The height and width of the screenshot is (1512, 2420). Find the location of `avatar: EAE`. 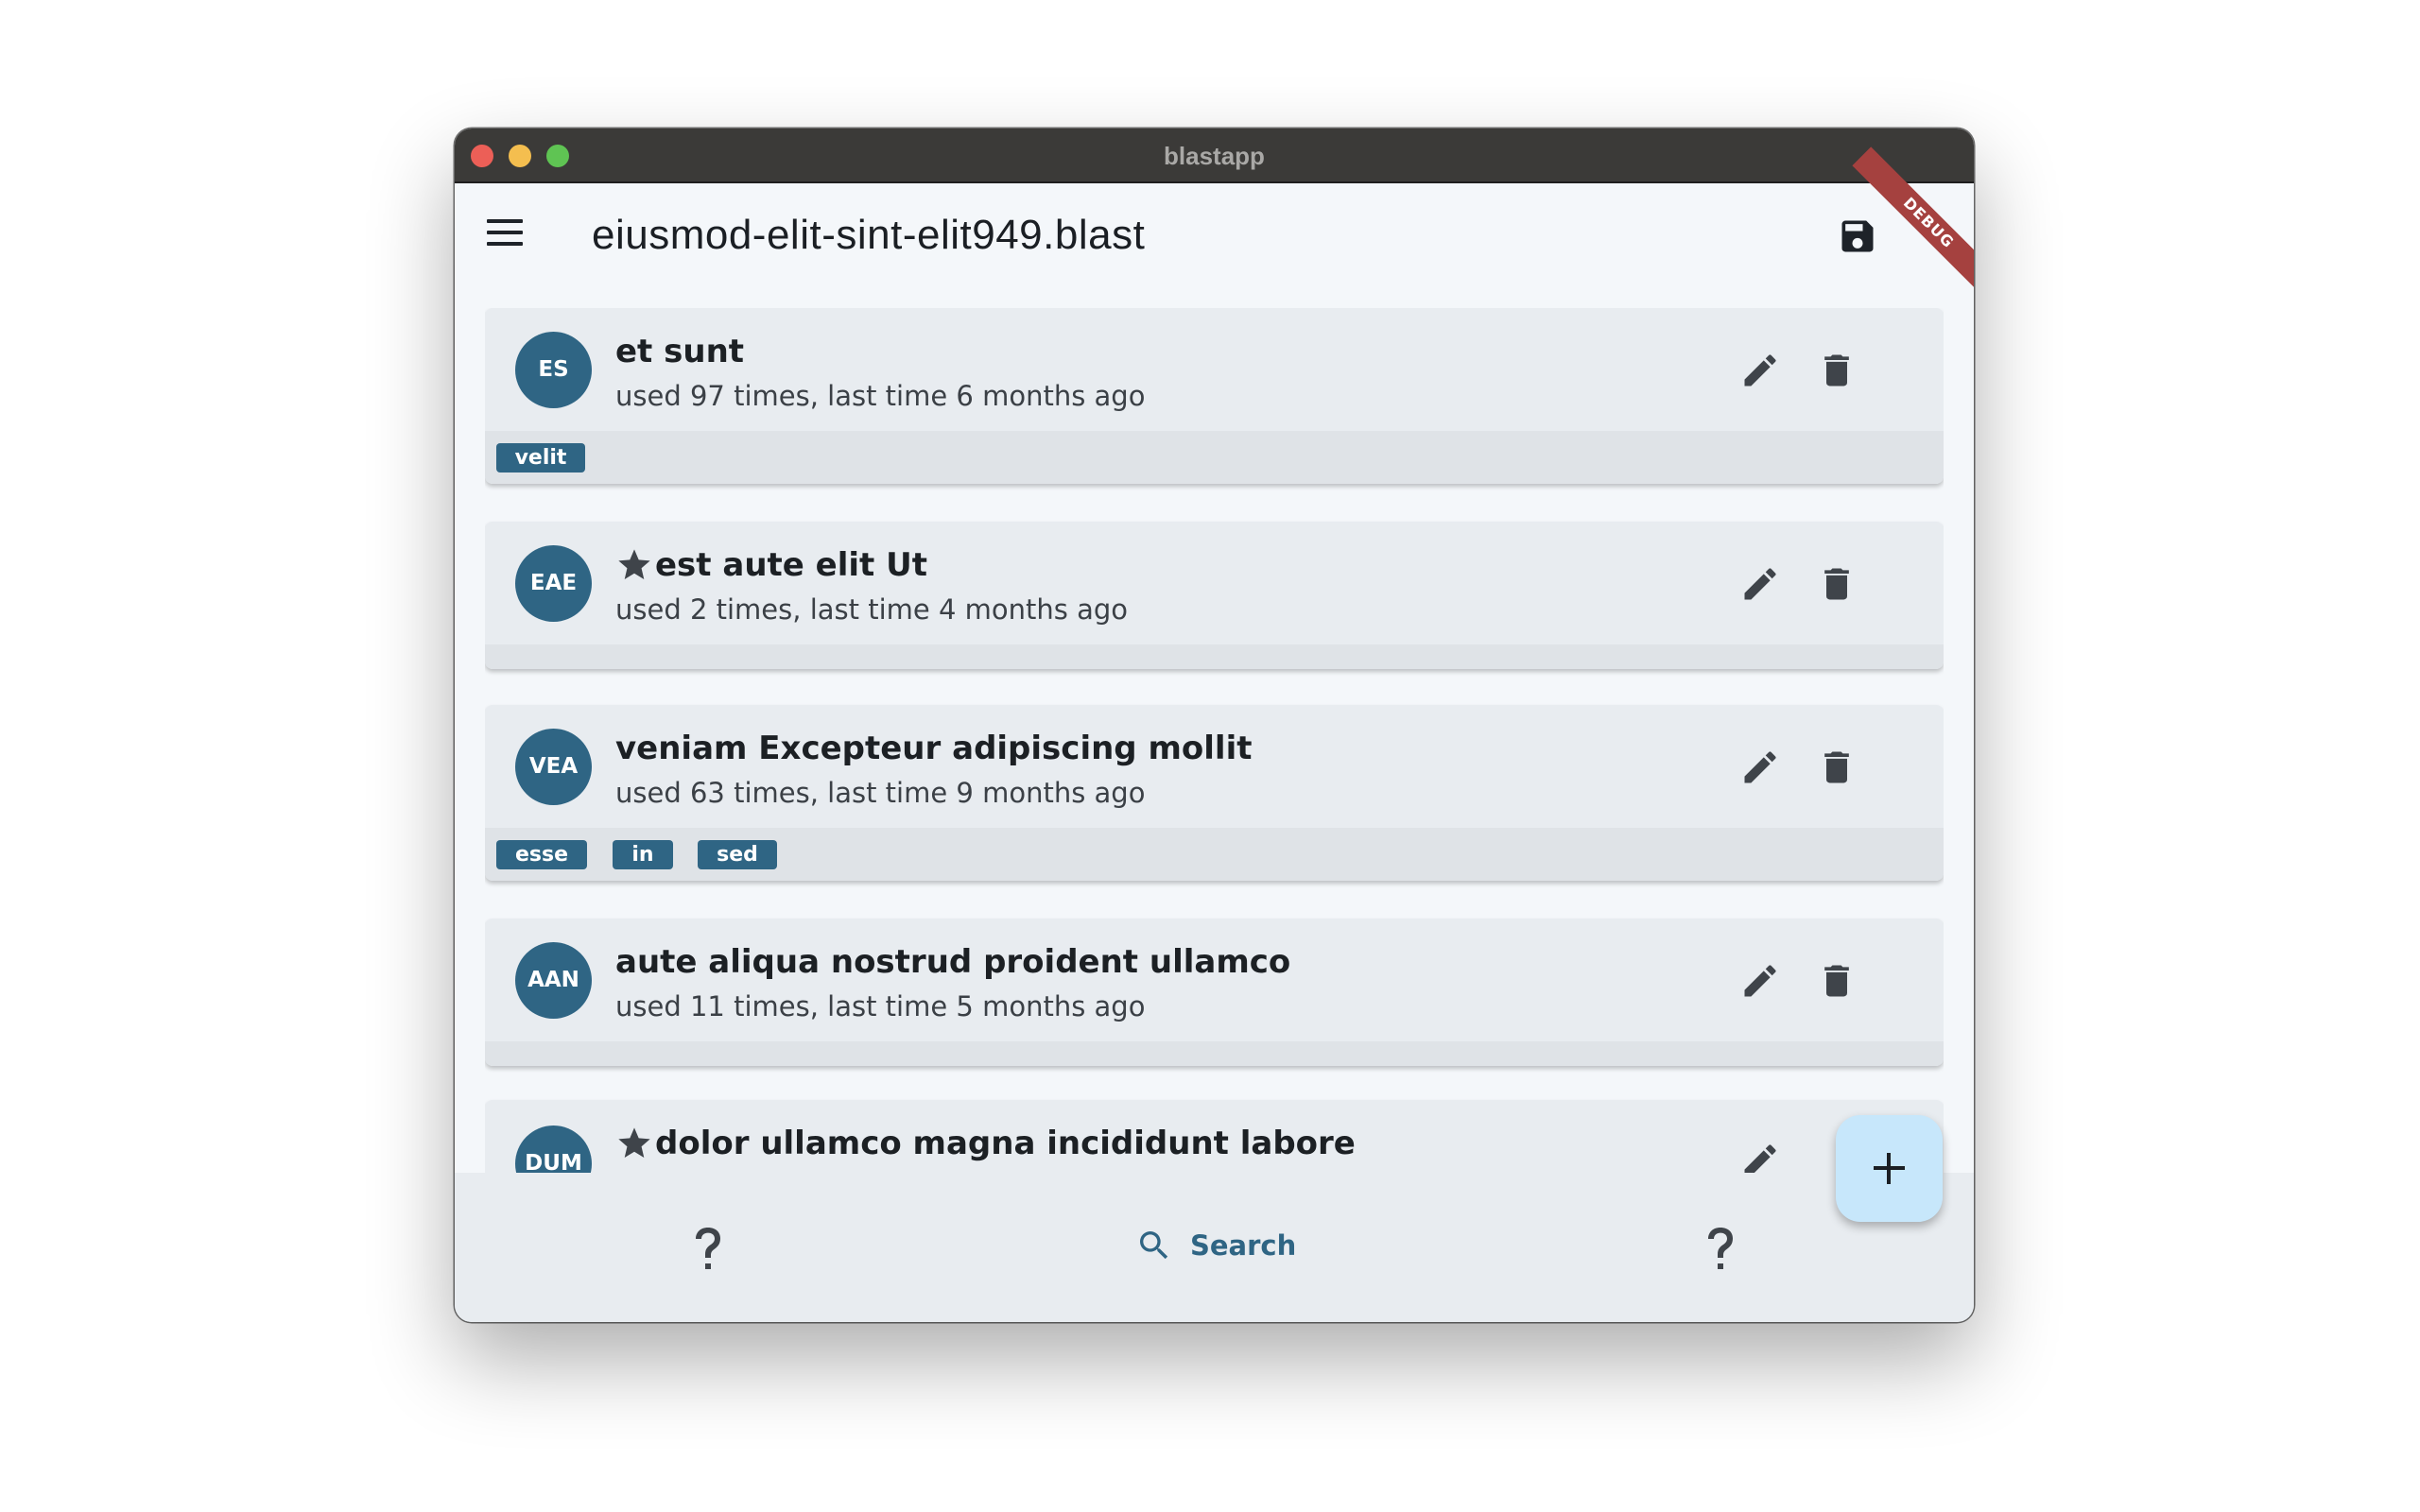

avatar: EAE is located at coordinates (553, 583).